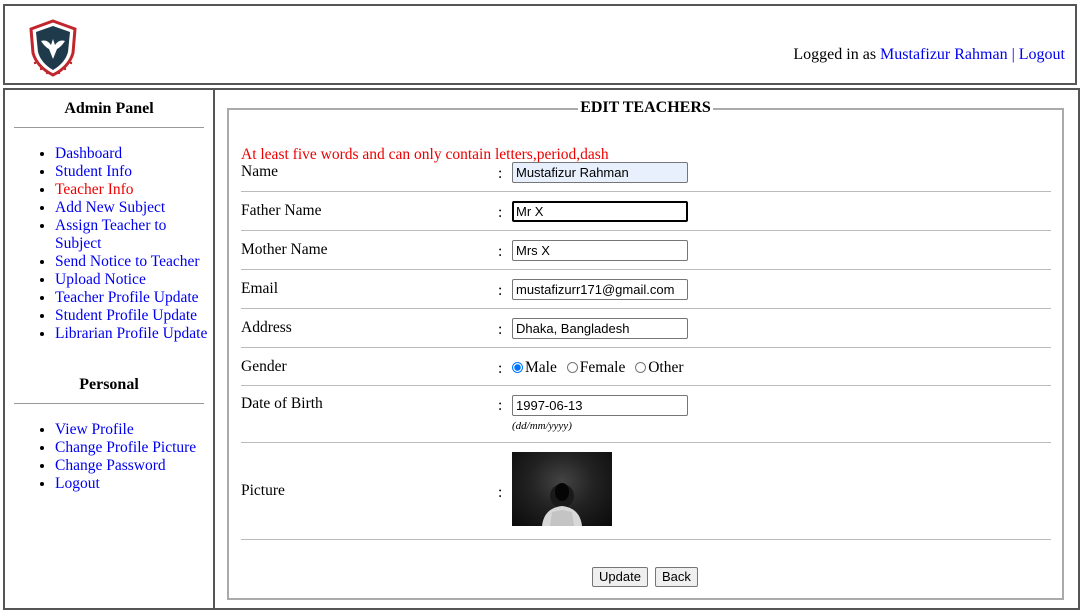  I want to click on logged-in-prefix: Logged in as, so click(837, 54).